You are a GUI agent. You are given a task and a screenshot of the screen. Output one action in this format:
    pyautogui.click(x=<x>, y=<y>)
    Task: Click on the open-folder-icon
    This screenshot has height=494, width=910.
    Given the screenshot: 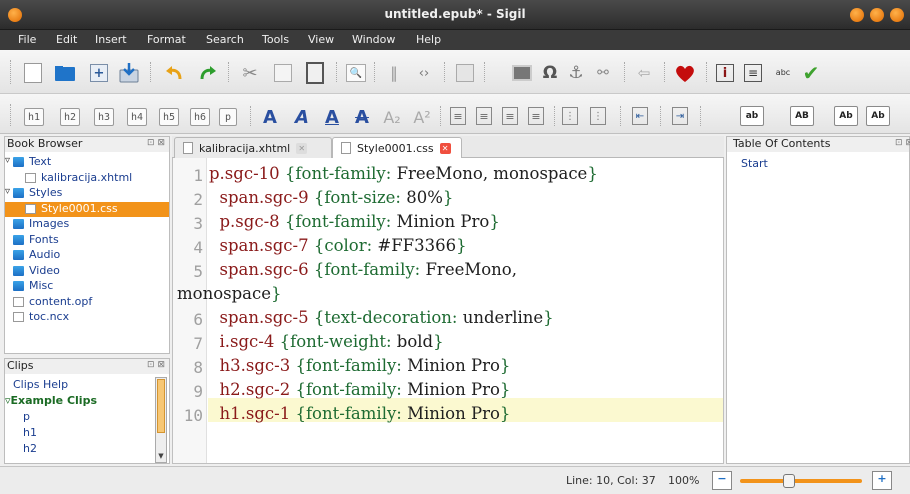 What is the action you would take?
    pyautogui.click(x=65, y=73)
    